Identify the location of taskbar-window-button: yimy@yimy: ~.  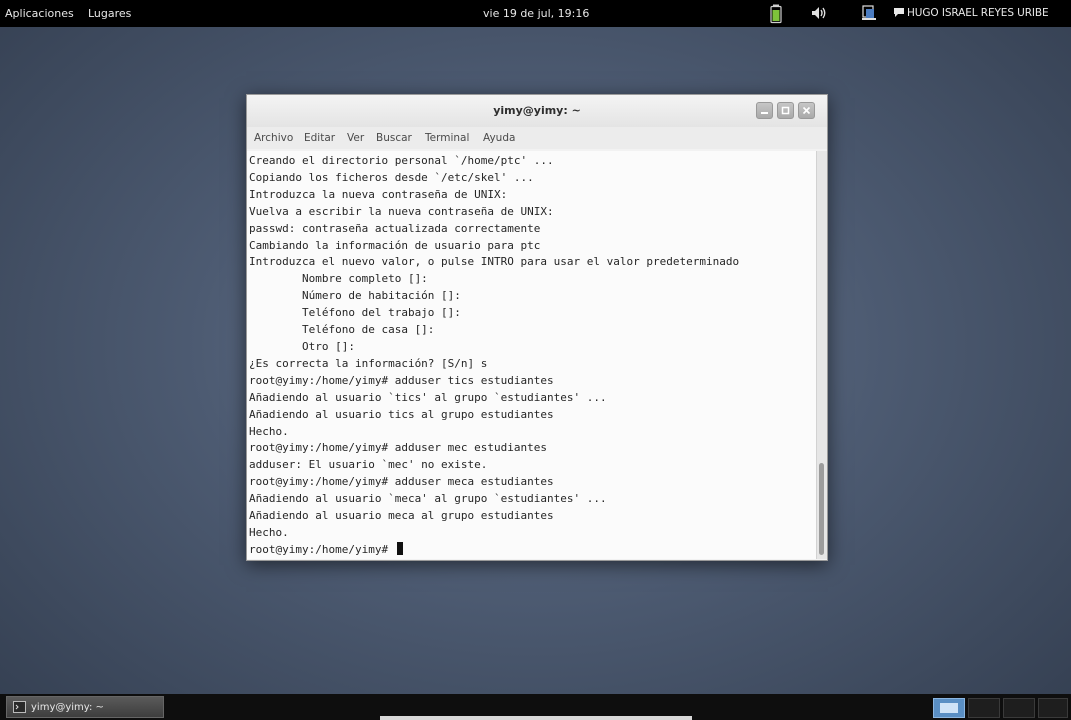
(85, 707).